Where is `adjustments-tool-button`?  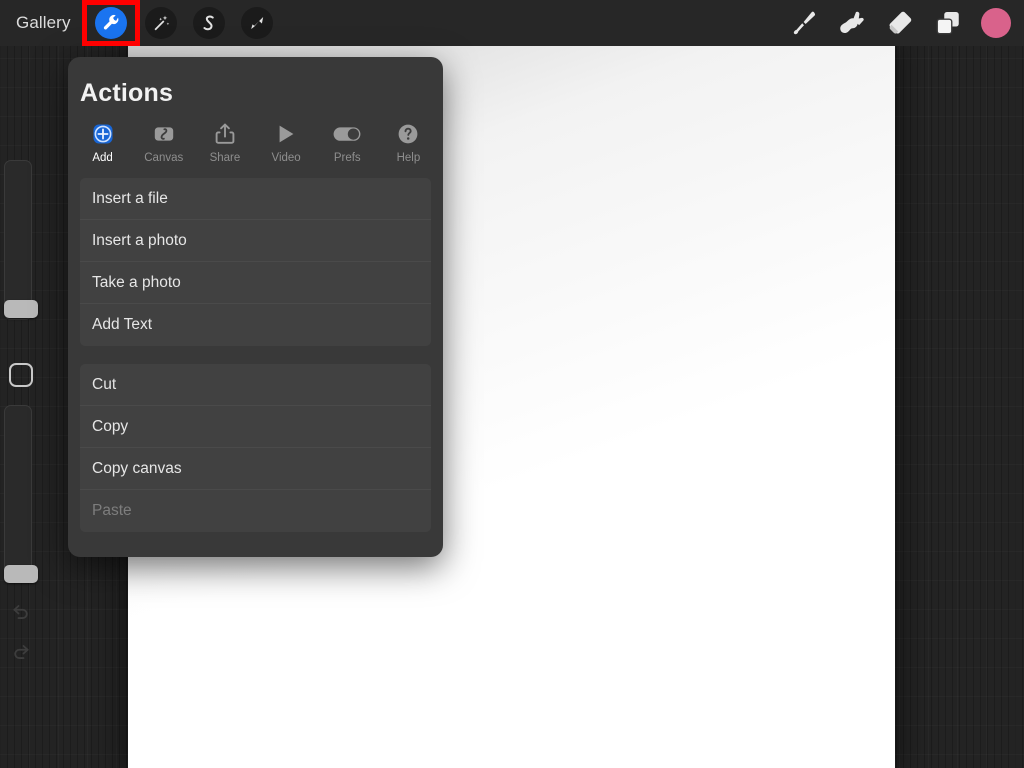
adjustments-tool-button is located at coordinates (161, 23).